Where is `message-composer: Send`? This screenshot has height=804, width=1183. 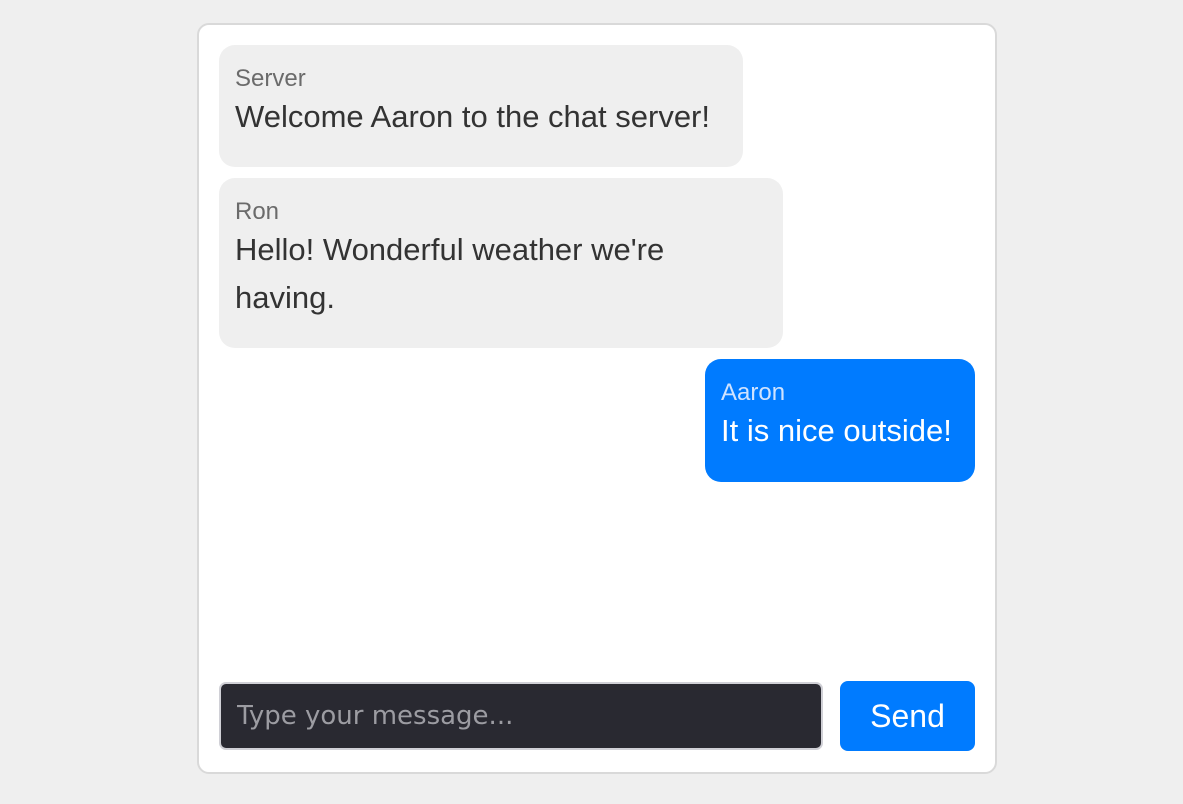 message-composer: Send is located at coordinates (597, 716).